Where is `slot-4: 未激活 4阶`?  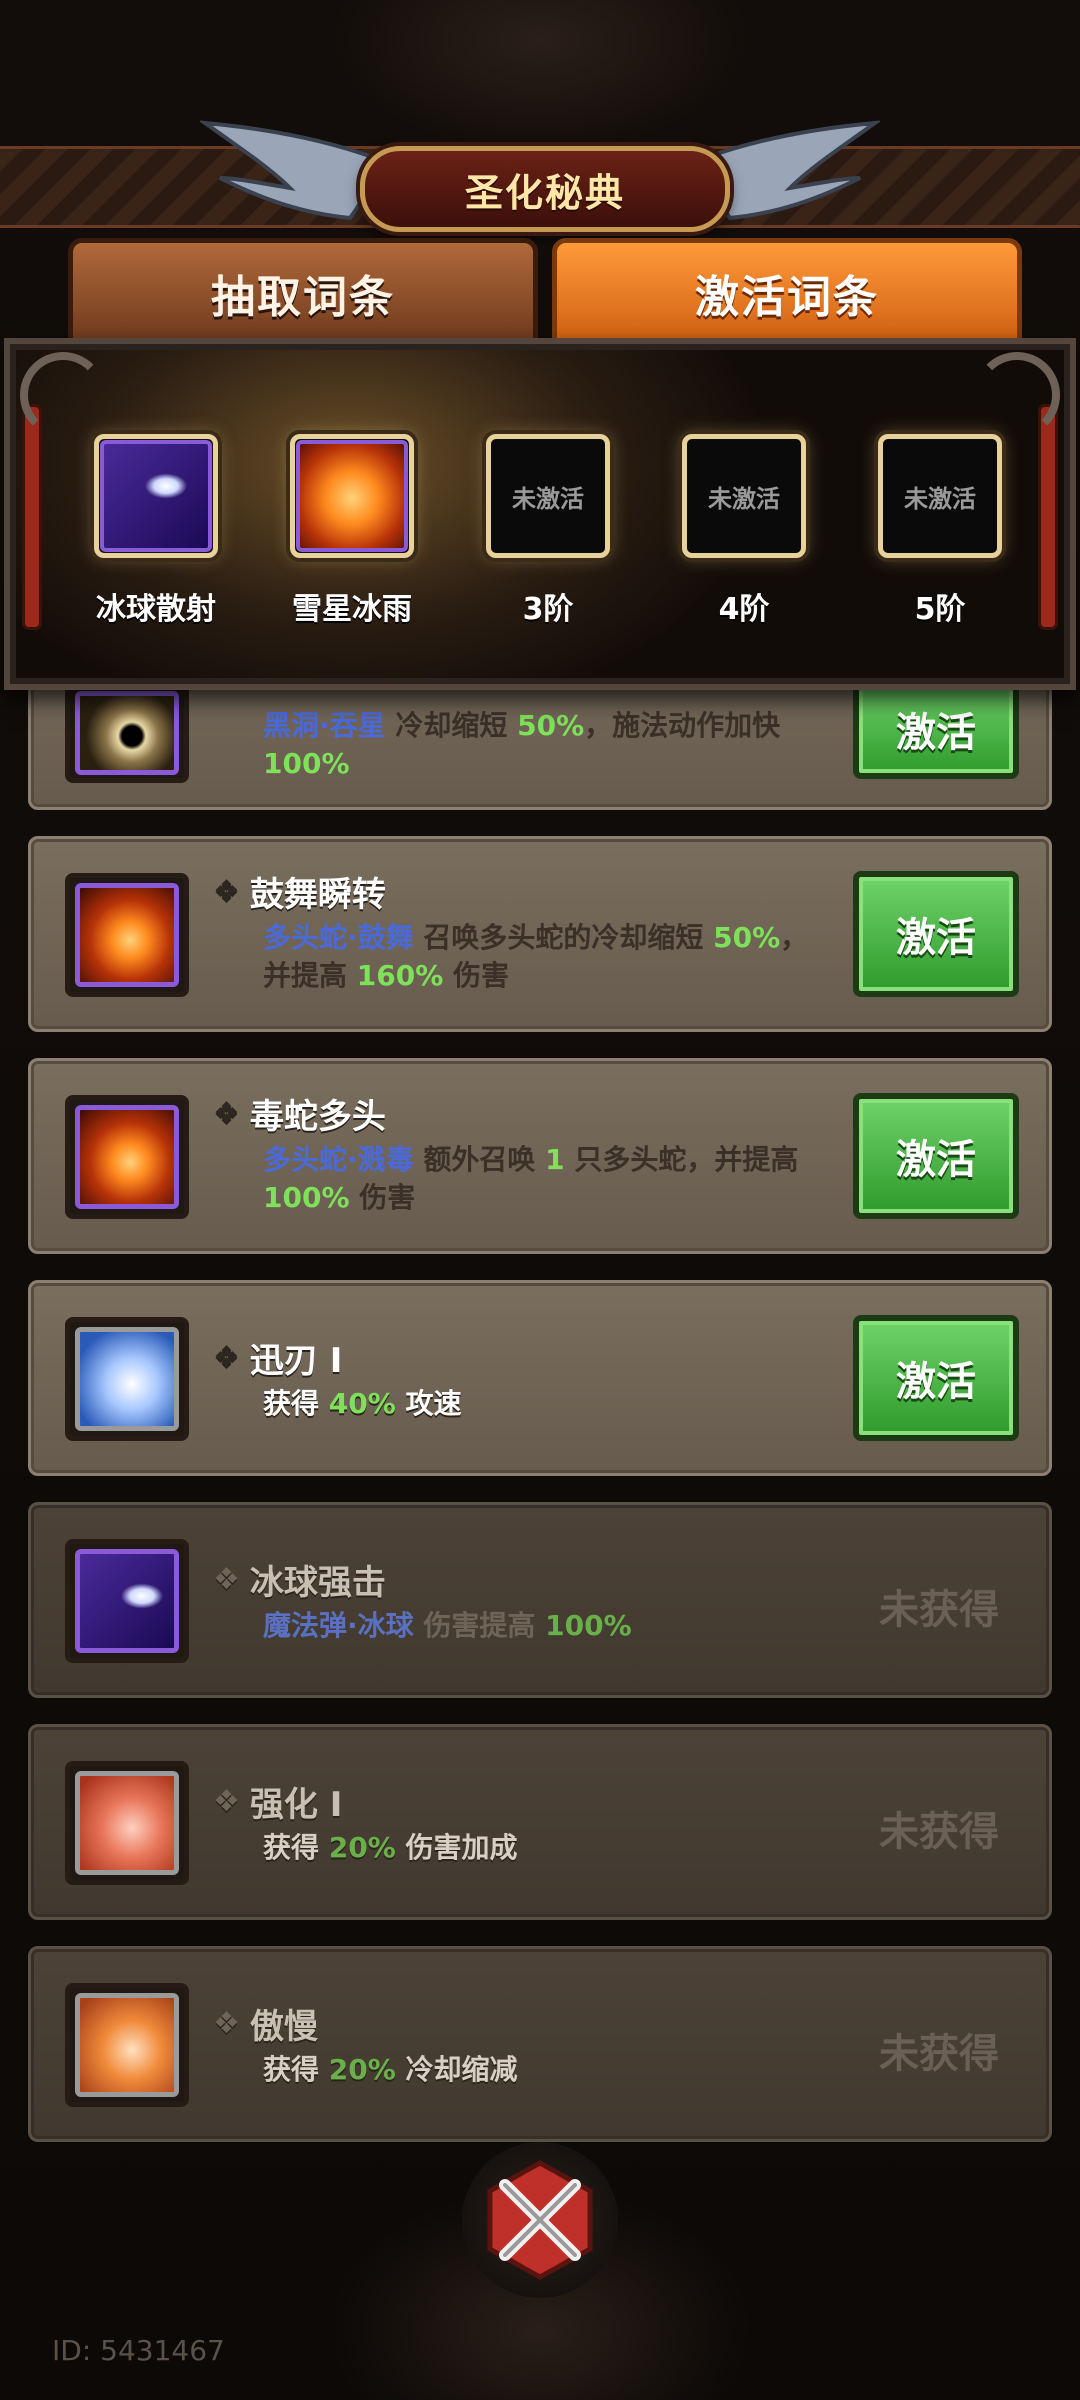
slot-4: 未激活 4阶 is located at coordinates (744, 531).